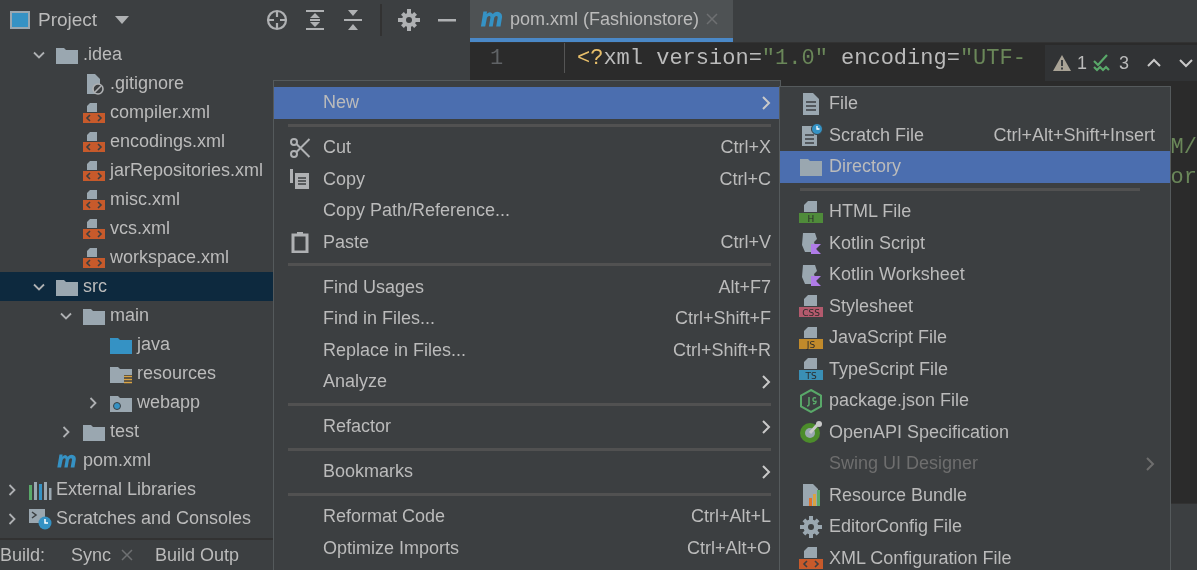  I want to click on window-icon, so click(20, 20).